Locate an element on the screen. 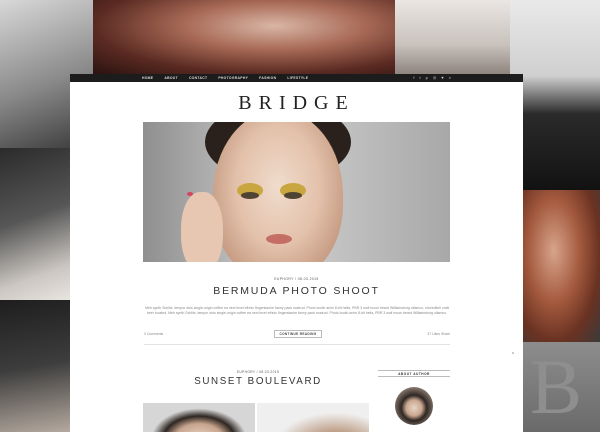  right-eye-shape is located at coordinates (293, 195).